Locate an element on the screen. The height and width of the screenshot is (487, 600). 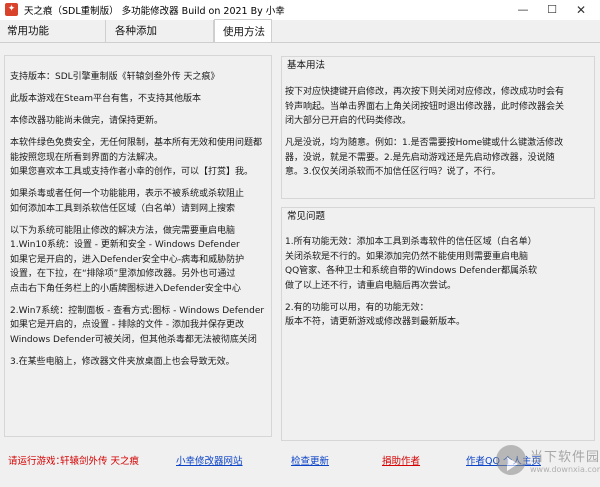
text-line: 1.Win10系统：设置 - 更新和安全 - Windows Defender is located at coordinates (125, 245).